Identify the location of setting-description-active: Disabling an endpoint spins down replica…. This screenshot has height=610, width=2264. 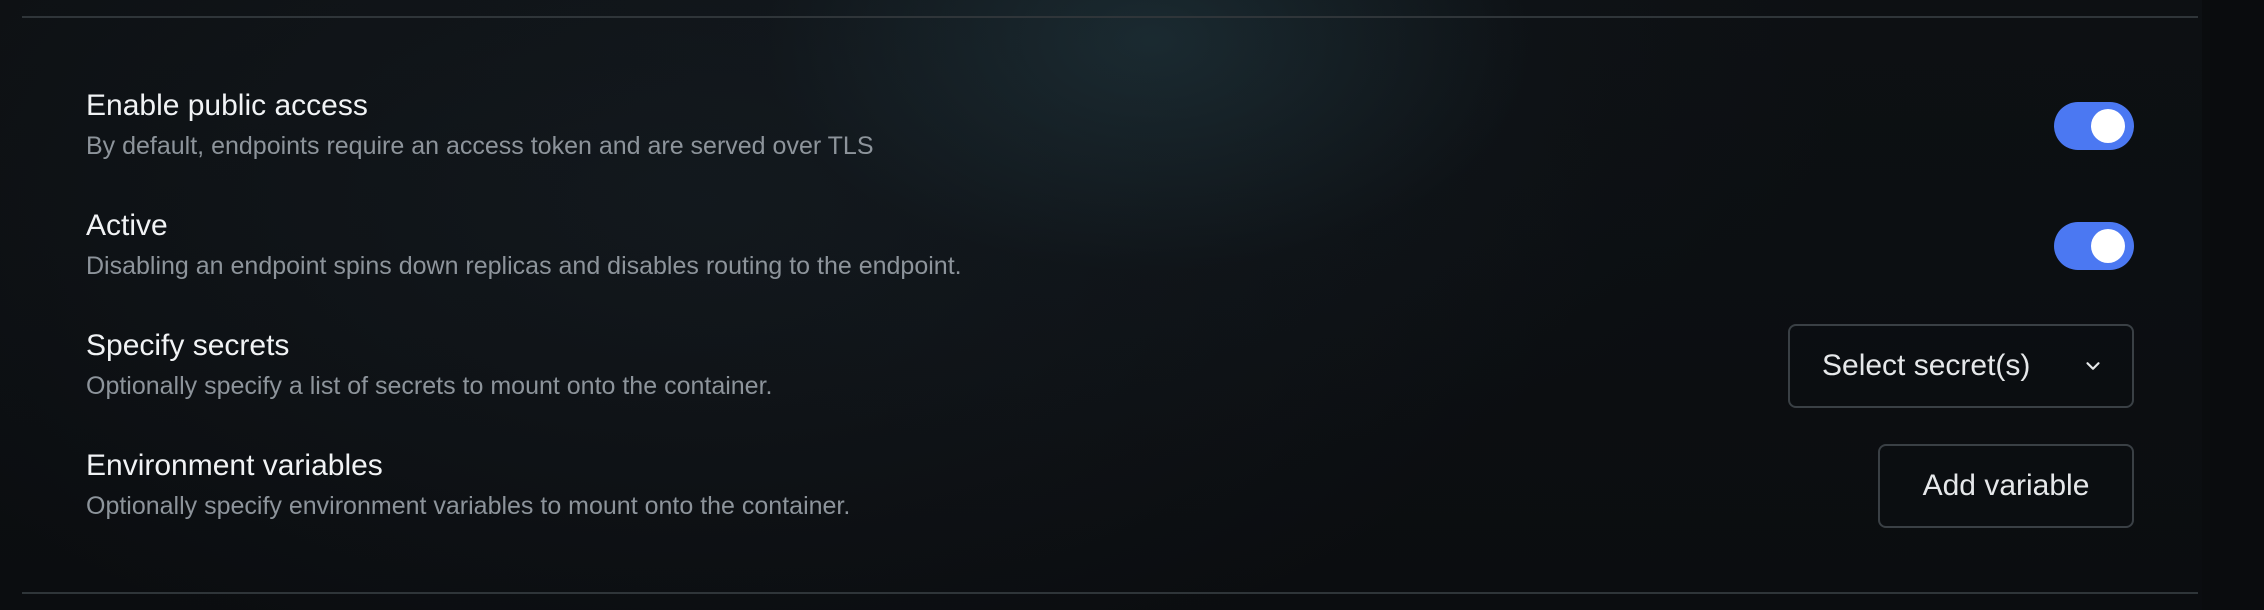
(524, 266).